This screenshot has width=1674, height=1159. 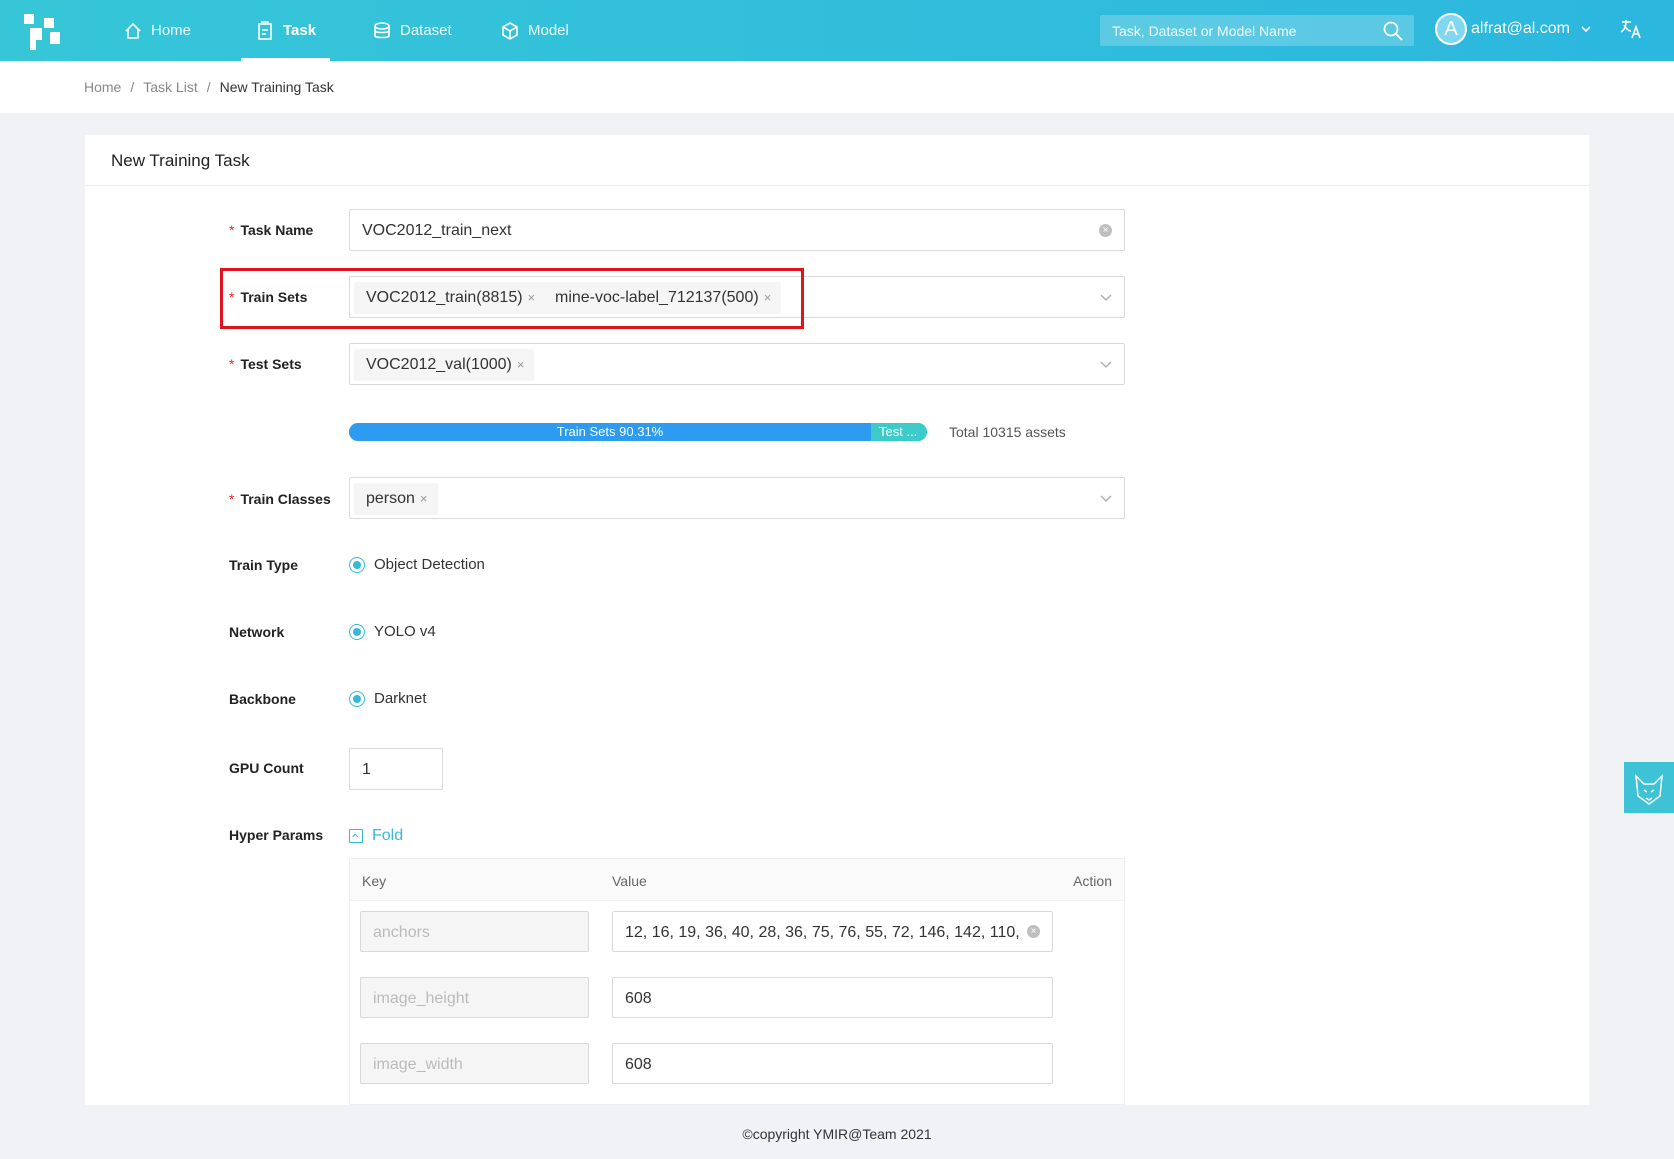 I want to click on task-name-input: VOC2012_train_next ×, so click(x=737, y=230).